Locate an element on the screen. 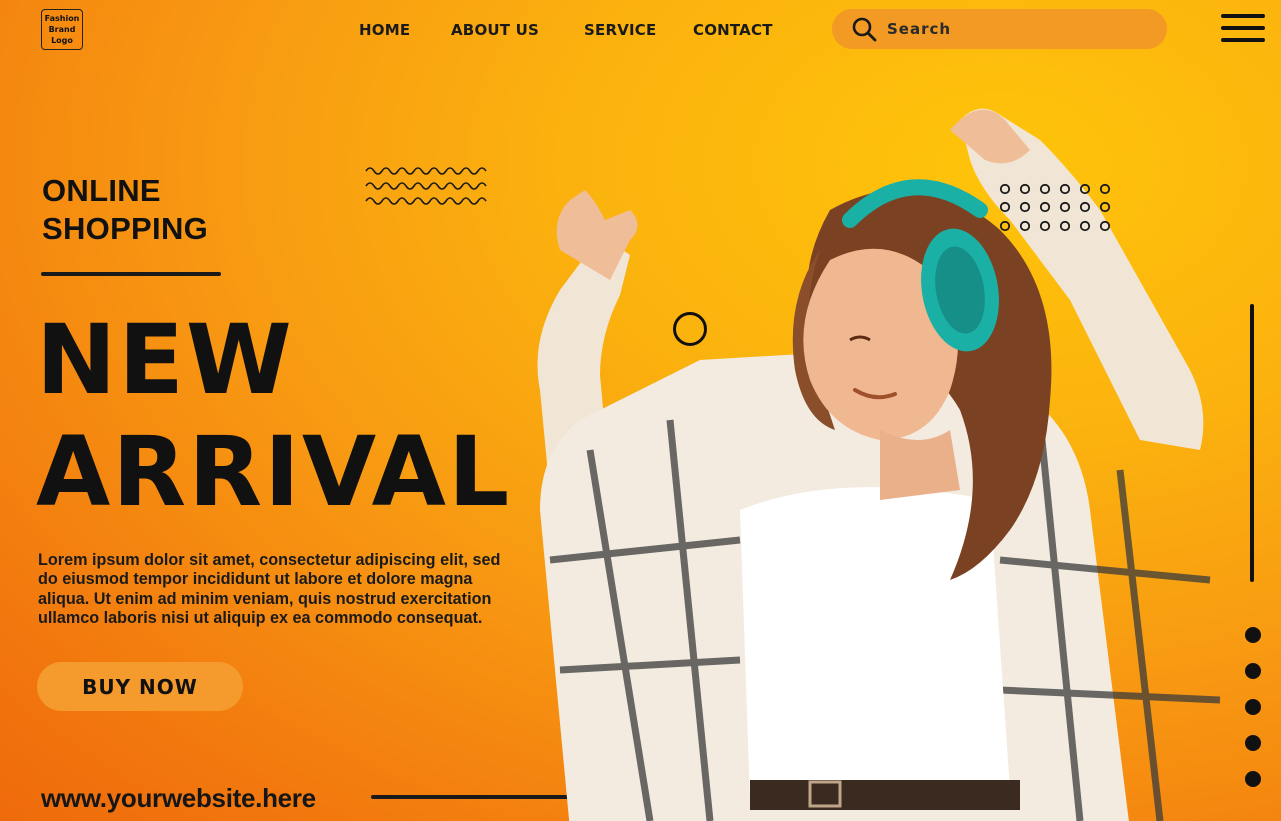 The width and height of the screenshot is (1281, 821). kicker-line-1: ONLINE is located at coordinates (101, 190).